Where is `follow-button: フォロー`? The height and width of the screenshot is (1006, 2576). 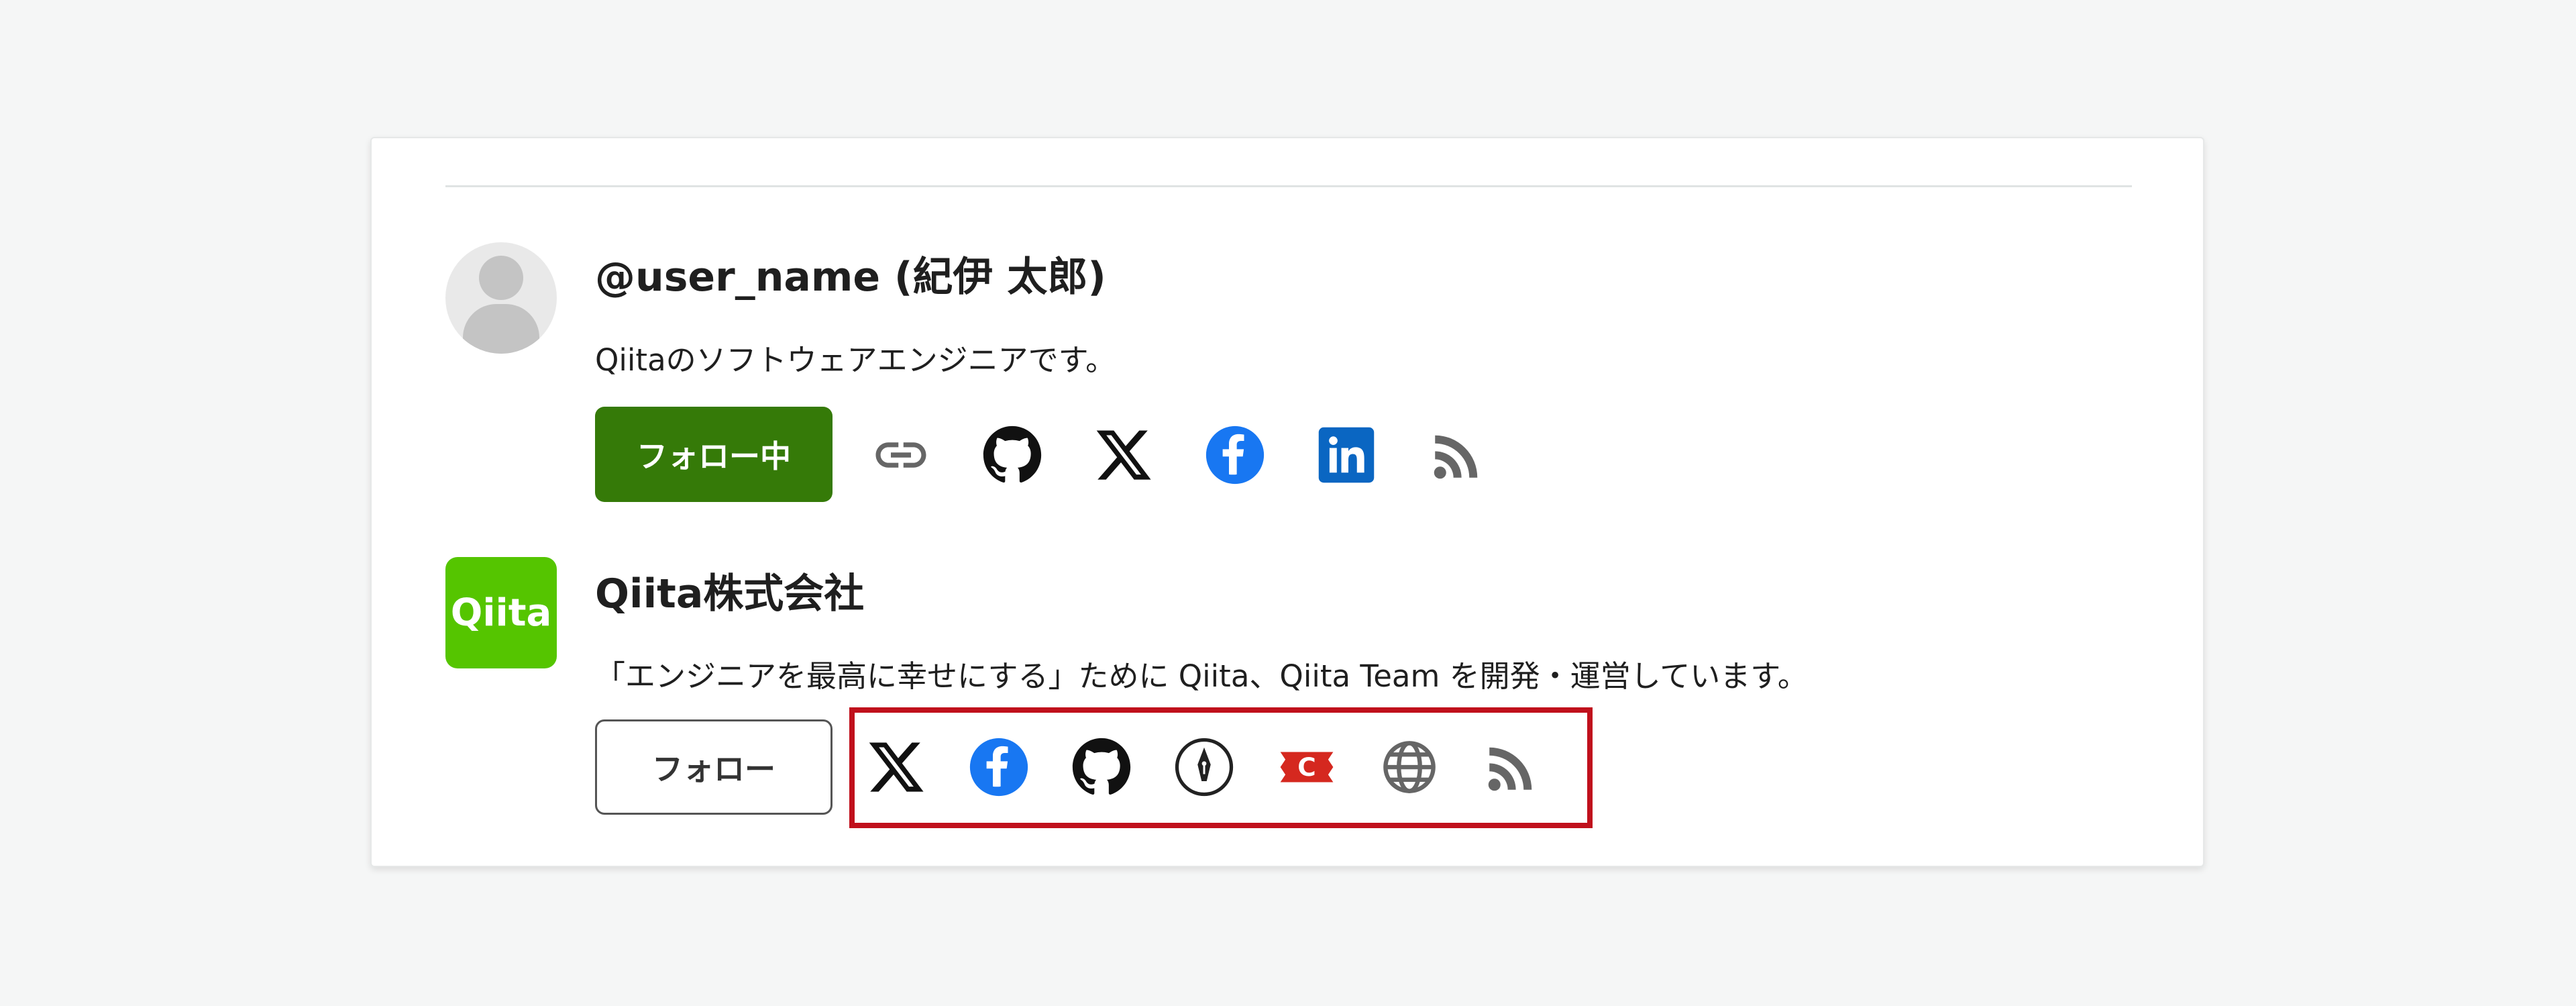 follow-button: フォロー is located at coordinates (714, 767).